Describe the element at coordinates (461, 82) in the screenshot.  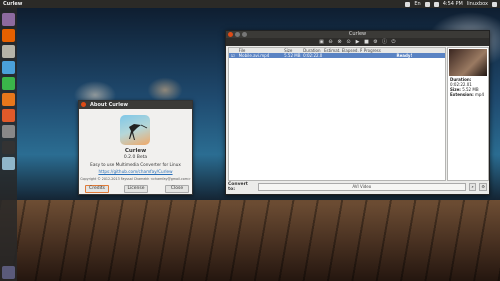
I see `info-duration: Duration: 0:02:22.01` at that location.